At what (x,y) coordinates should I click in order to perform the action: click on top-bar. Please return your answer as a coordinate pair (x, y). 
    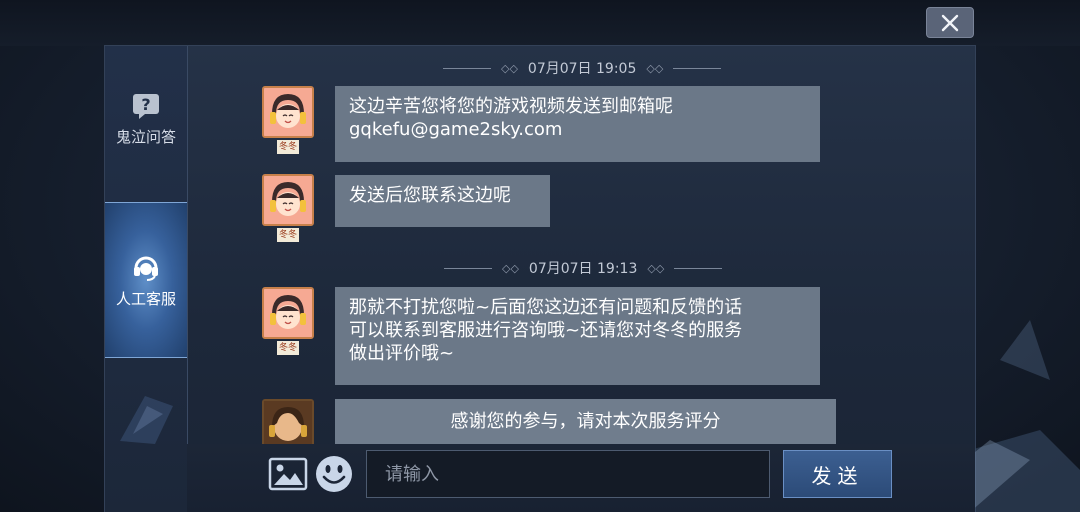
    Looking at the image, I should click on (540, 23).